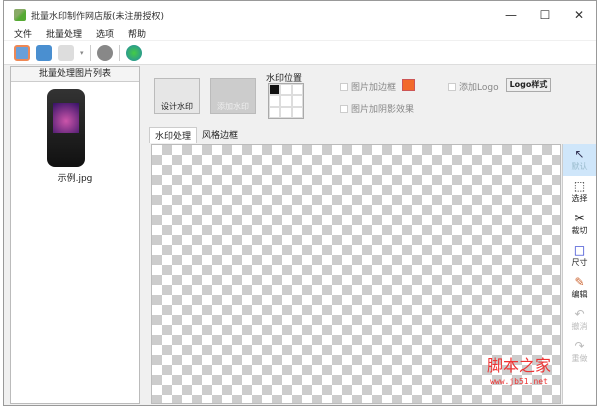  Describe the element at coordinates (579, 326) in the screenshot. I see `tool-label: 撤消` at that location.